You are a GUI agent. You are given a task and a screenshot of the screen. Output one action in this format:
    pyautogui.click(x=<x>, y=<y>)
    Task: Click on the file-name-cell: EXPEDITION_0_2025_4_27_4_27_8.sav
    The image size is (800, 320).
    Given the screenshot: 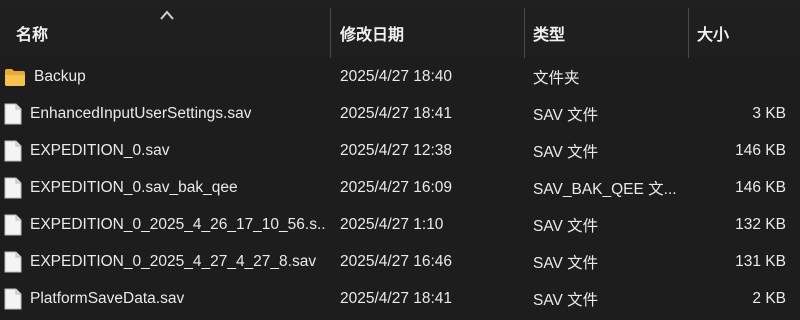 What is the action you would take?
    pyautogui.click(x=165, y=261)
    